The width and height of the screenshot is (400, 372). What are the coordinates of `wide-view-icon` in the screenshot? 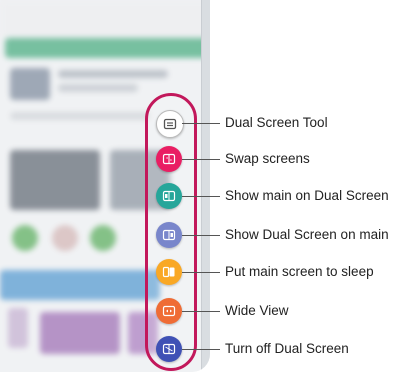 It's located at (169, 311).